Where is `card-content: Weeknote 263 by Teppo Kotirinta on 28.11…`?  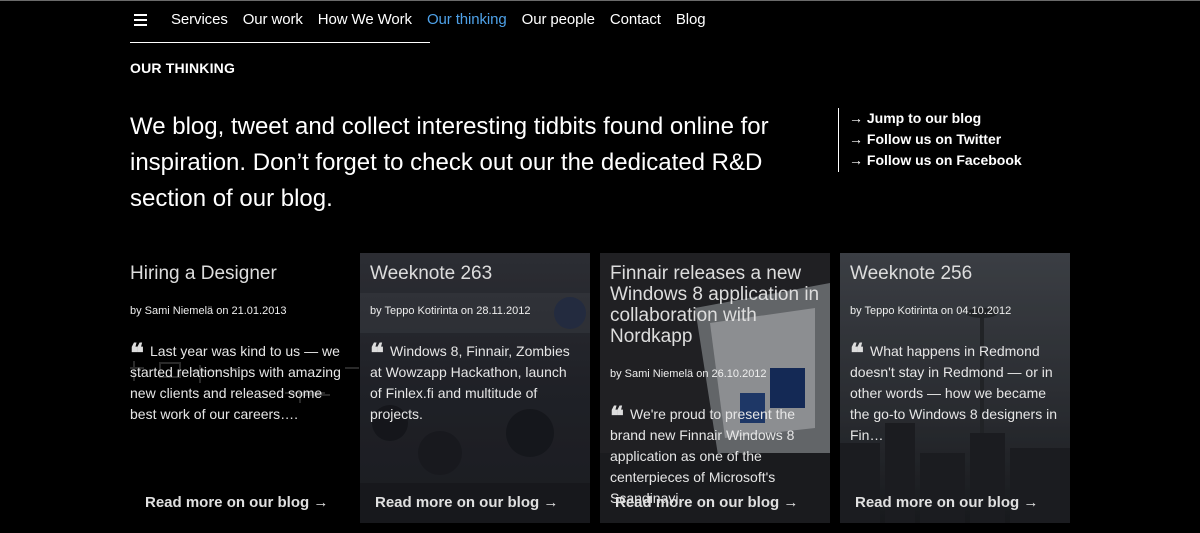
card-content: Weeknote 263 by Teppo Kotirinta on 28.11… is located at coordinates (475, 393).